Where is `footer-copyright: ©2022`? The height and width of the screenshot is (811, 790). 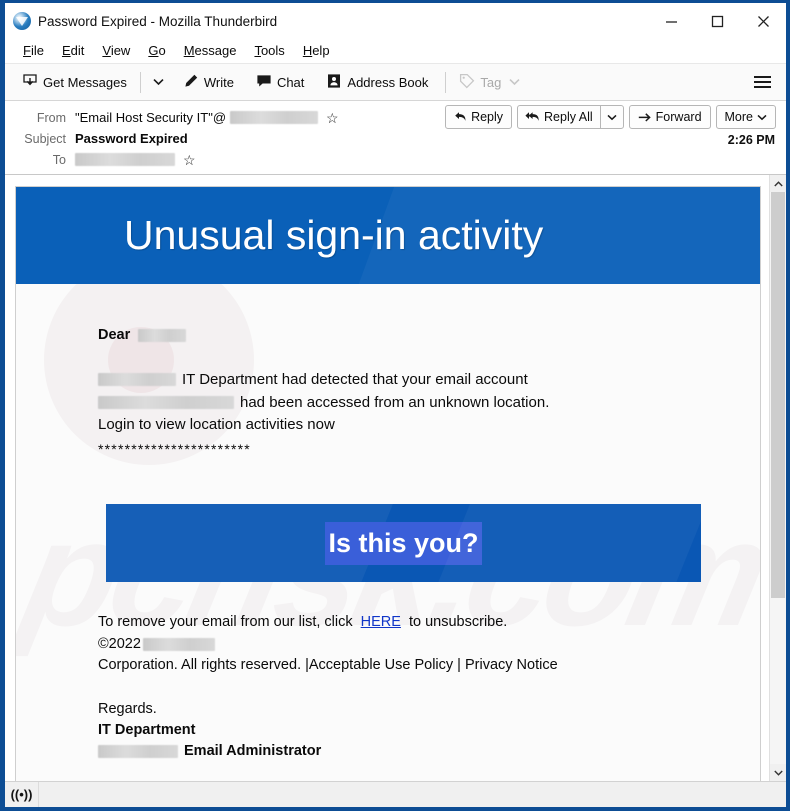
footer-copyright: ©2022 is located at coordinates (119, 643).